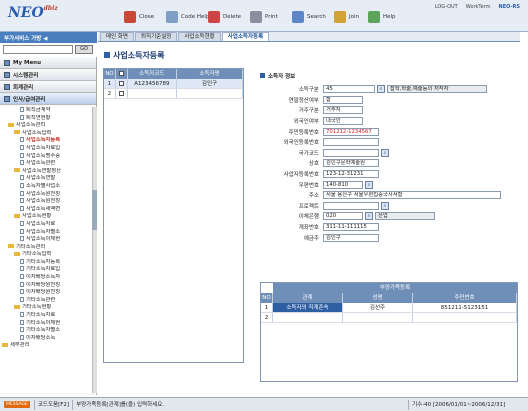 This screenshot has width=528, height=411. Describe the element at coordinates (343, 121) in the screenshot. I see `field-input: 내국인` at that location.